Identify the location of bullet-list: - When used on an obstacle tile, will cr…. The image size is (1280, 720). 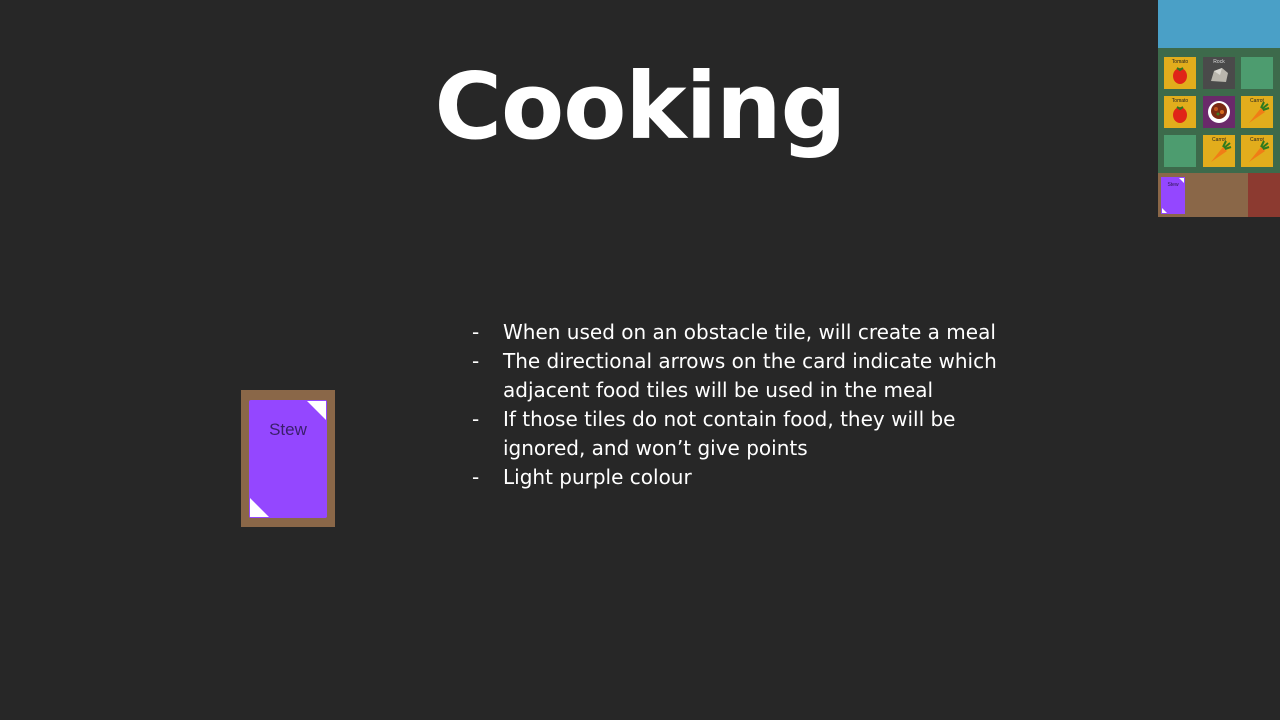
(742, 405).